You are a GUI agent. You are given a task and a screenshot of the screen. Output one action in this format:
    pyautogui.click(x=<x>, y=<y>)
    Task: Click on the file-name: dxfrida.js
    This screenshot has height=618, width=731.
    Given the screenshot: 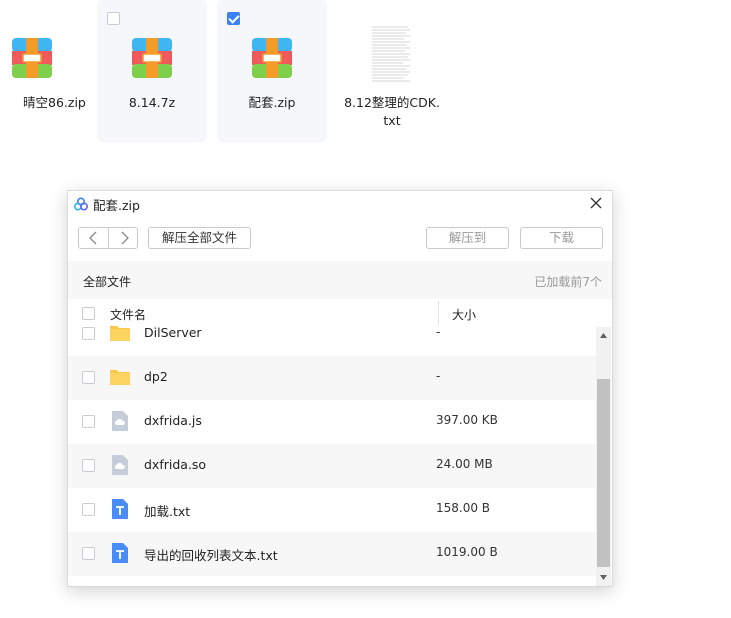 What is the action you would take?
    pyautogui.click(x=173, y=420)
    